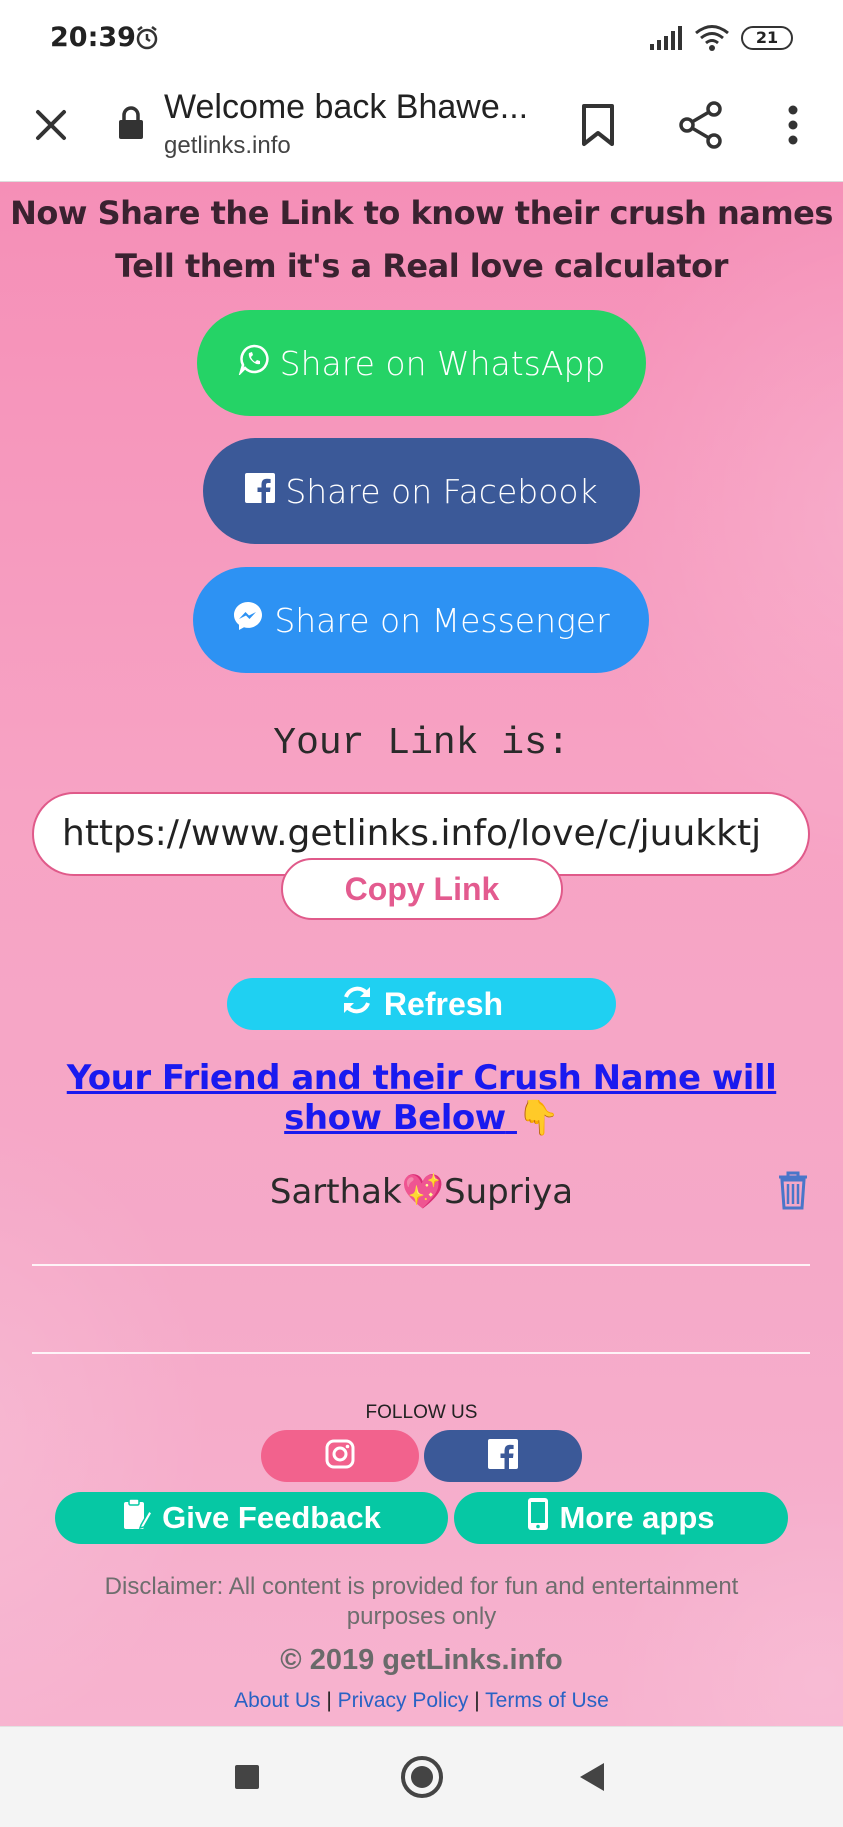  What do you see at coordinates (667, 40) in the screenshot?
I see `signal-icon` at bounding box center [667, 40].